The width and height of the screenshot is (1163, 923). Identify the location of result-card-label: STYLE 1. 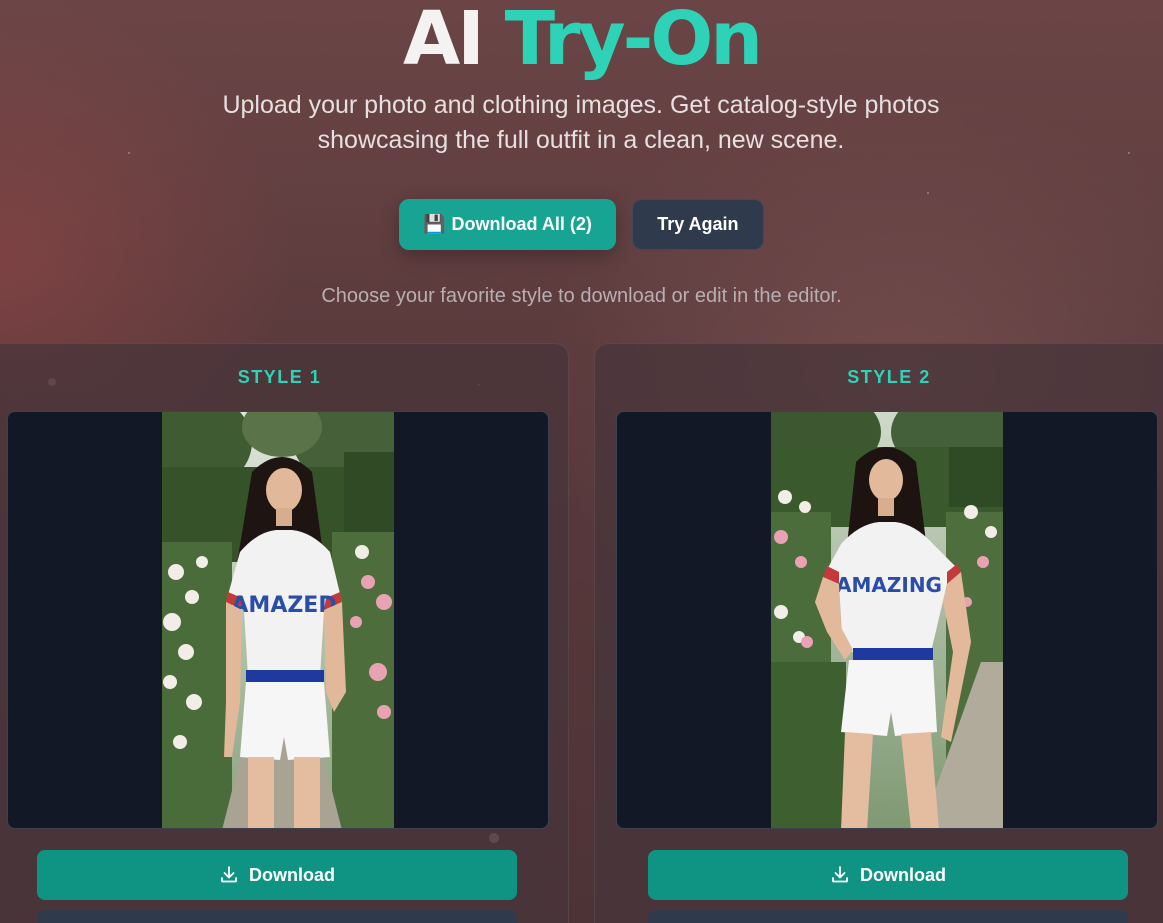
(279, 377).